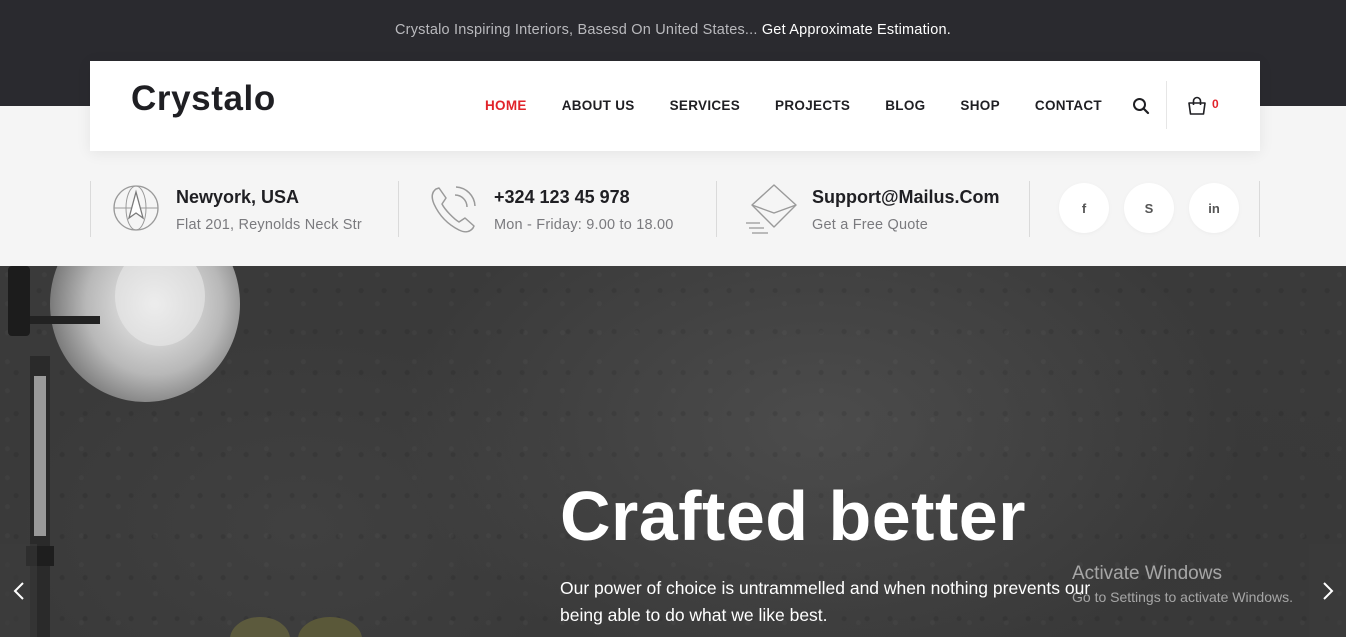  I want to click on nav-services: SERVICES, so click(705, 105).